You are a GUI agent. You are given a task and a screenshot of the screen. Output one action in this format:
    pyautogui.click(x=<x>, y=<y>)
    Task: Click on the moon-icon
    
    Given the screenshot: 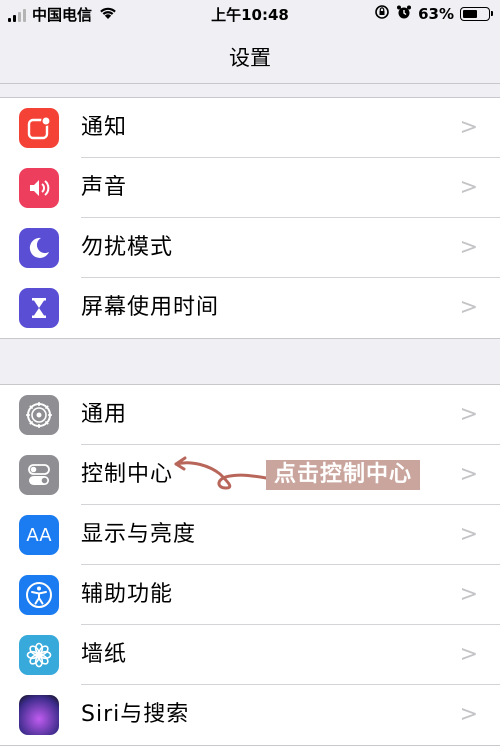 What is the action you would take?
    pyautogui.click(x=39, y=248)
    